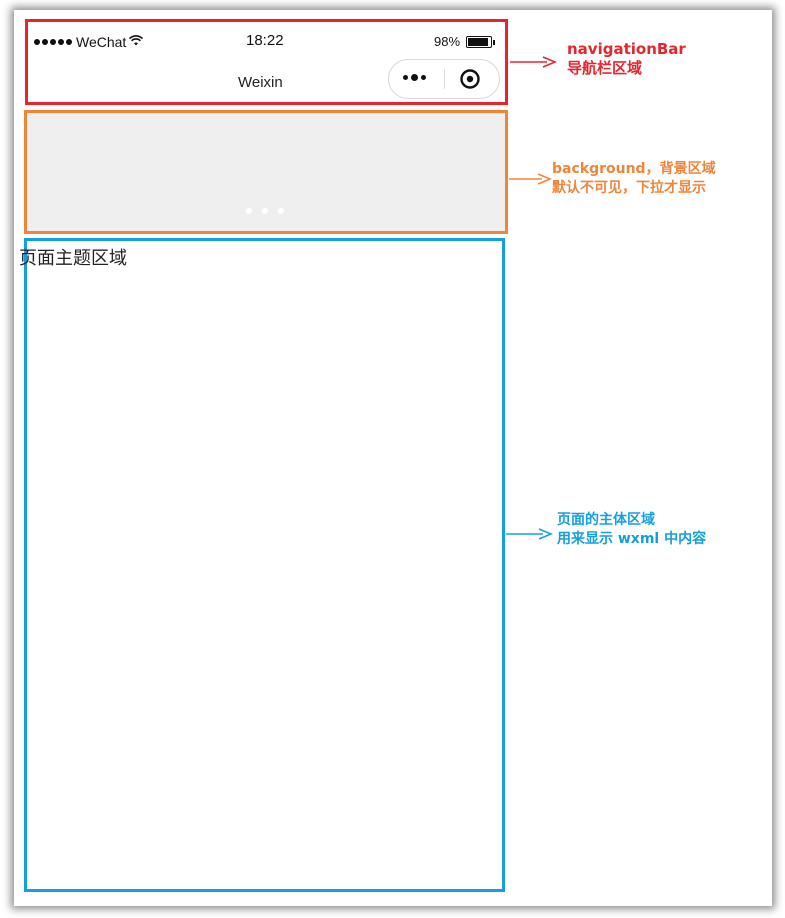  I want to click on body-arrow-icon, so click(529, 534).